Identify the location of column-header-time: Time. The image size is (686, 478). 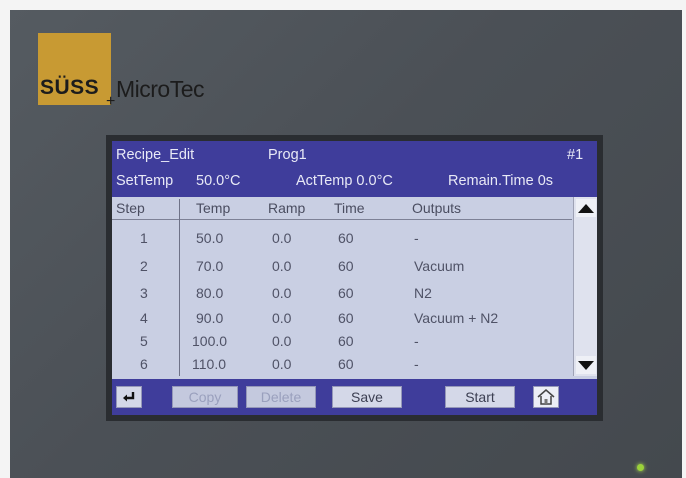
(349, 208).